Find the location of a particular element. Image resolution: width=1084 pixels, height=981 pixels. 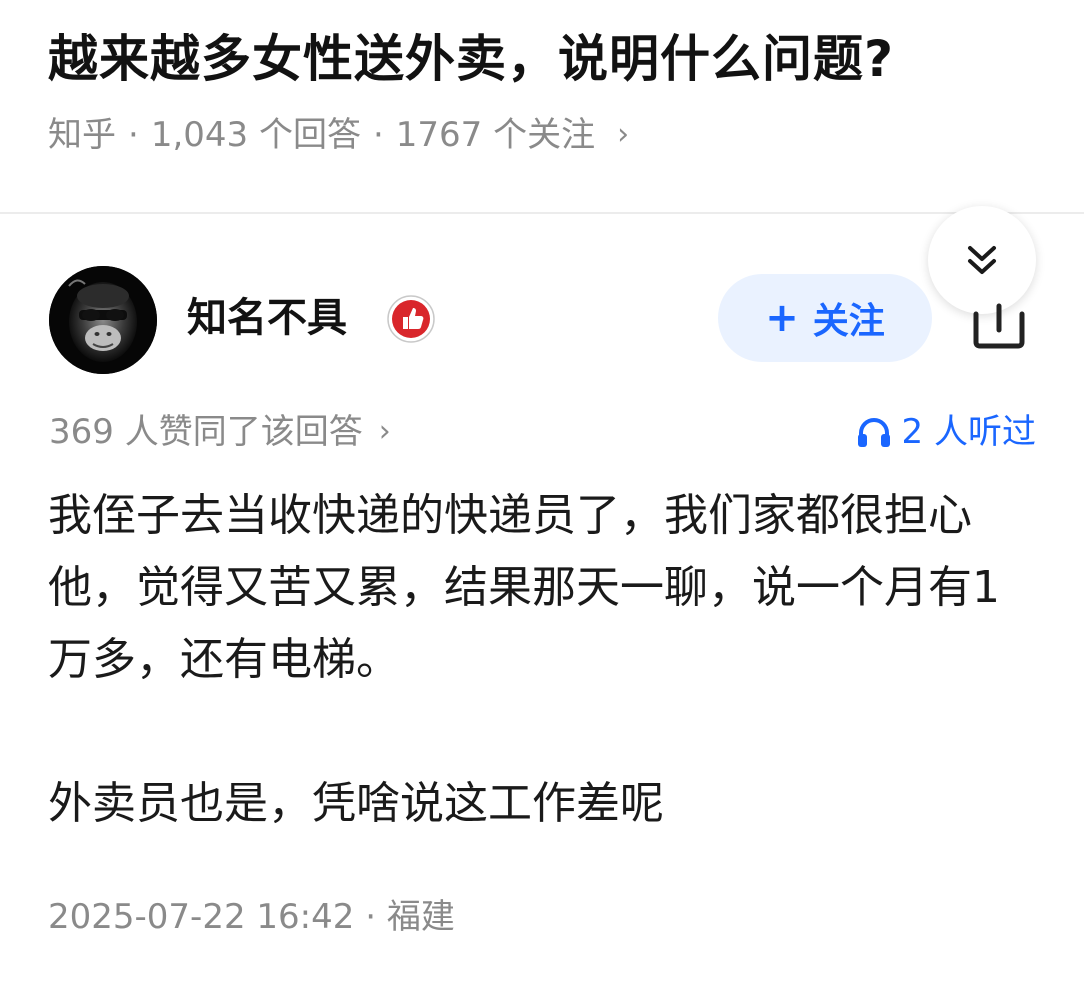

question-title: 越来越多女性送外卖，说明什么问题? is located at coordinates (471, 59).